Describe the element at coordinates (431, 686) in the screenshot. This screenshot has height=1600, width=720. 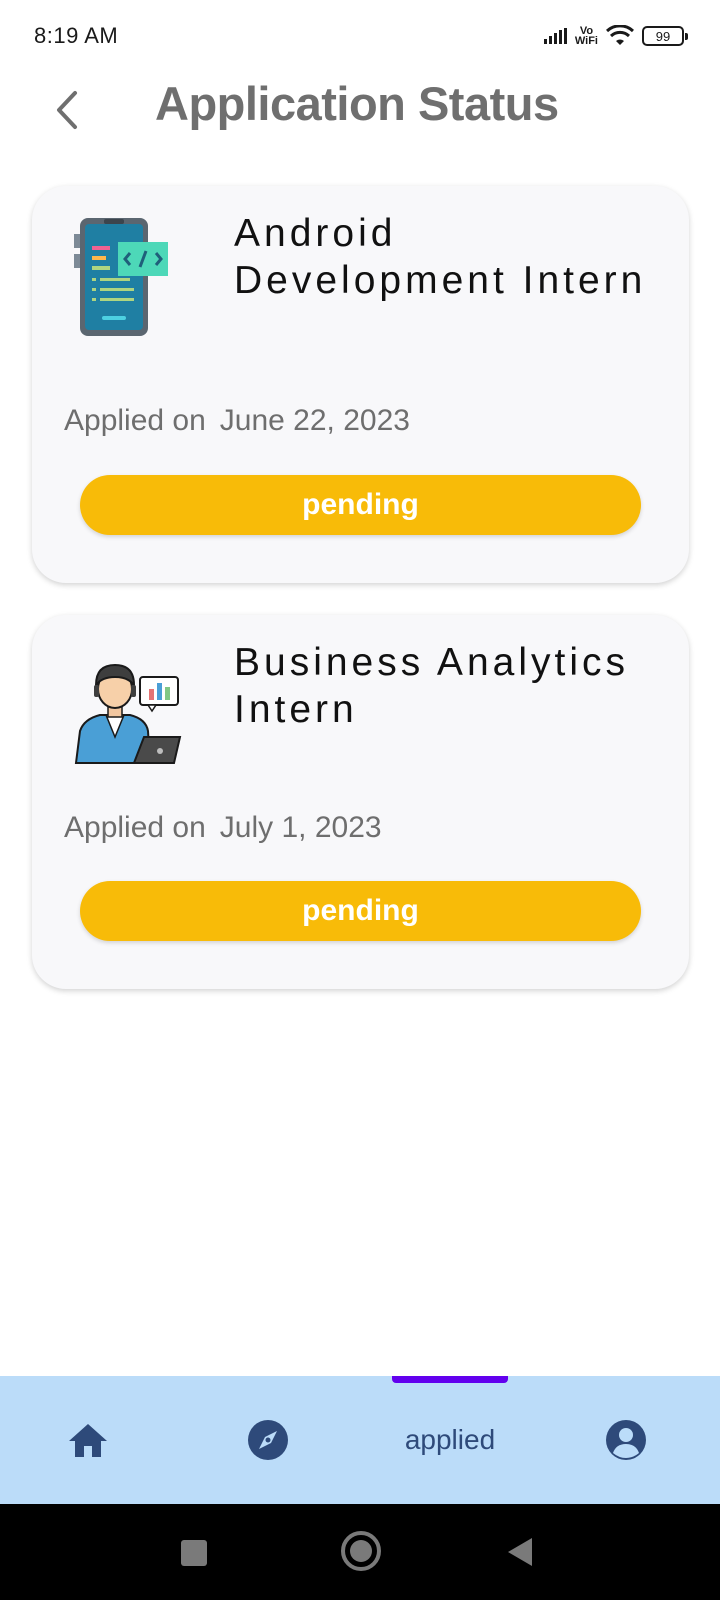
I see `job-title: Business Analytics Intern` at that location.